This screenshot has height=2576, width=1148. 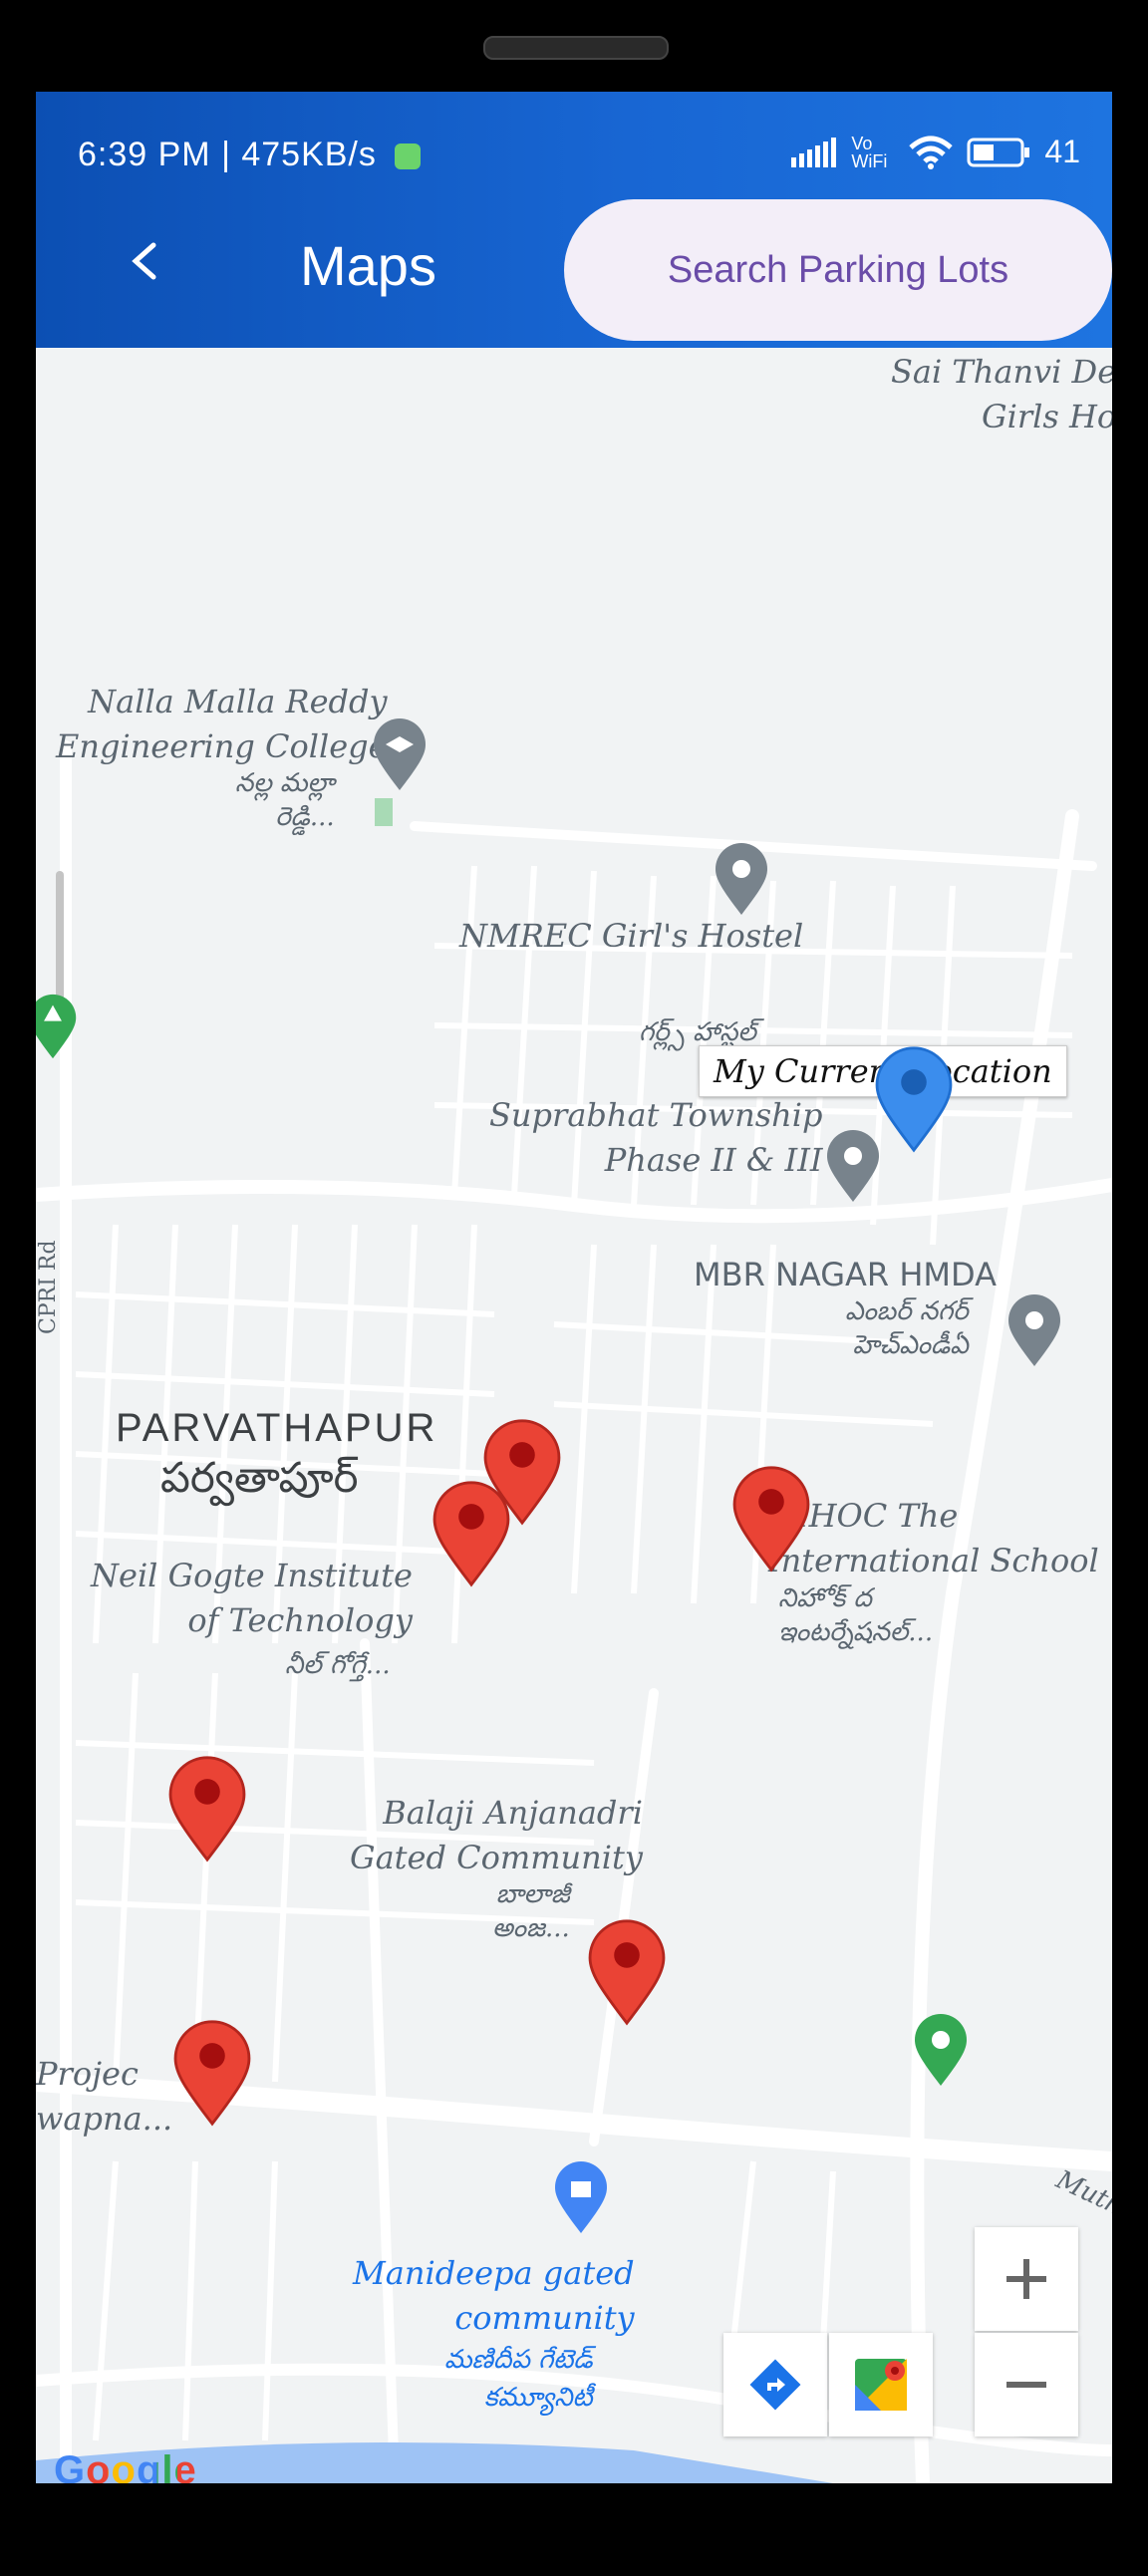 I want to click on wifi-icon, so click(x=931, y=152).